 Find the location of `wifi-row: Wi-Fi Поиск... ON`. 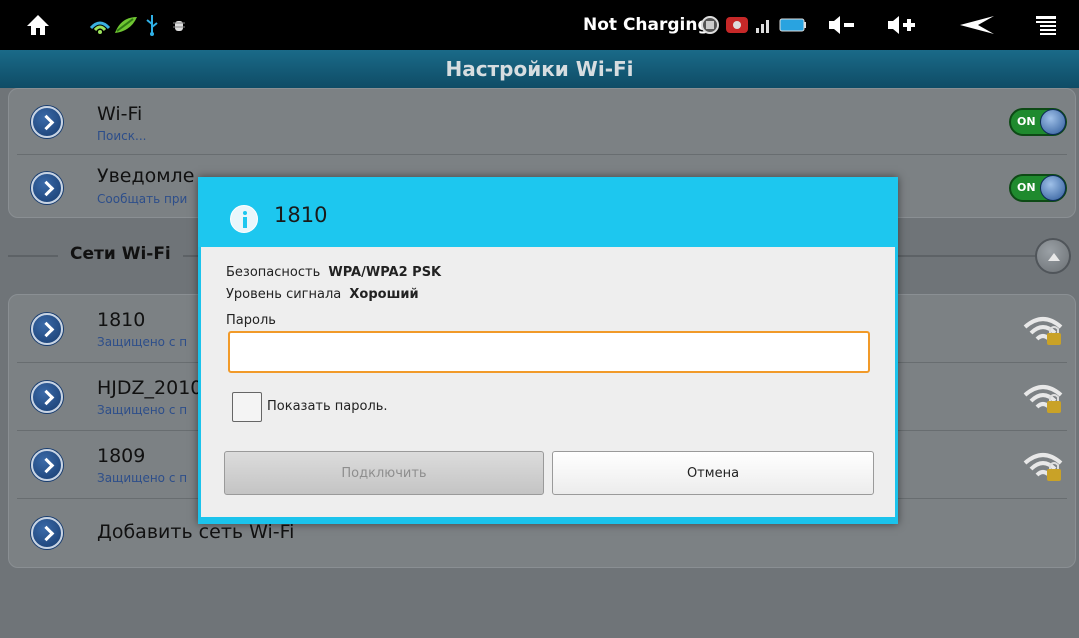

wifi-row: Wi-Fi Поиск... ON is located at coordinates (542, 122).